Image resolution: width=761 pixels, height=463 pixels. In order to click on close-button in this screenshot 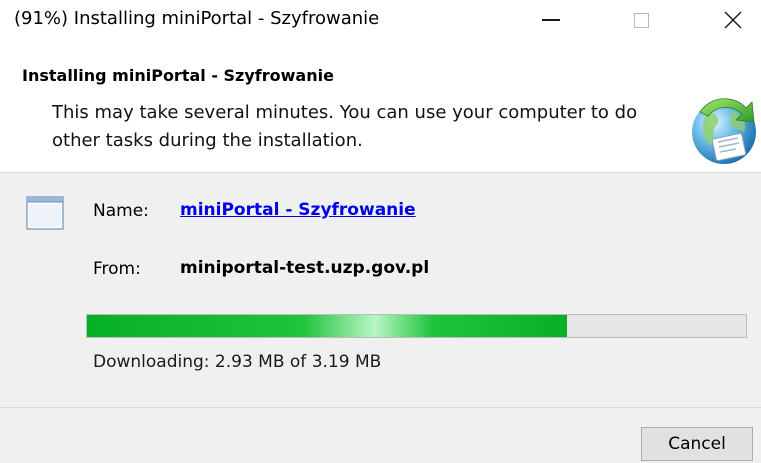, I will do `click(733, 20)`.